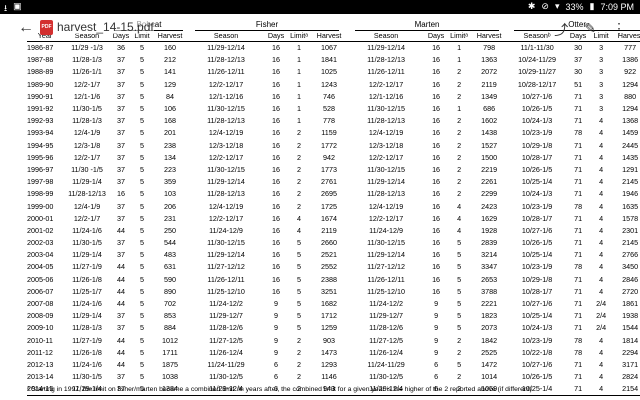 The image size is (640, 400). What do you see at coordinates (170, 72) in the screenshot?
I see `table-cell: 141` at bounding box center [170, 72].